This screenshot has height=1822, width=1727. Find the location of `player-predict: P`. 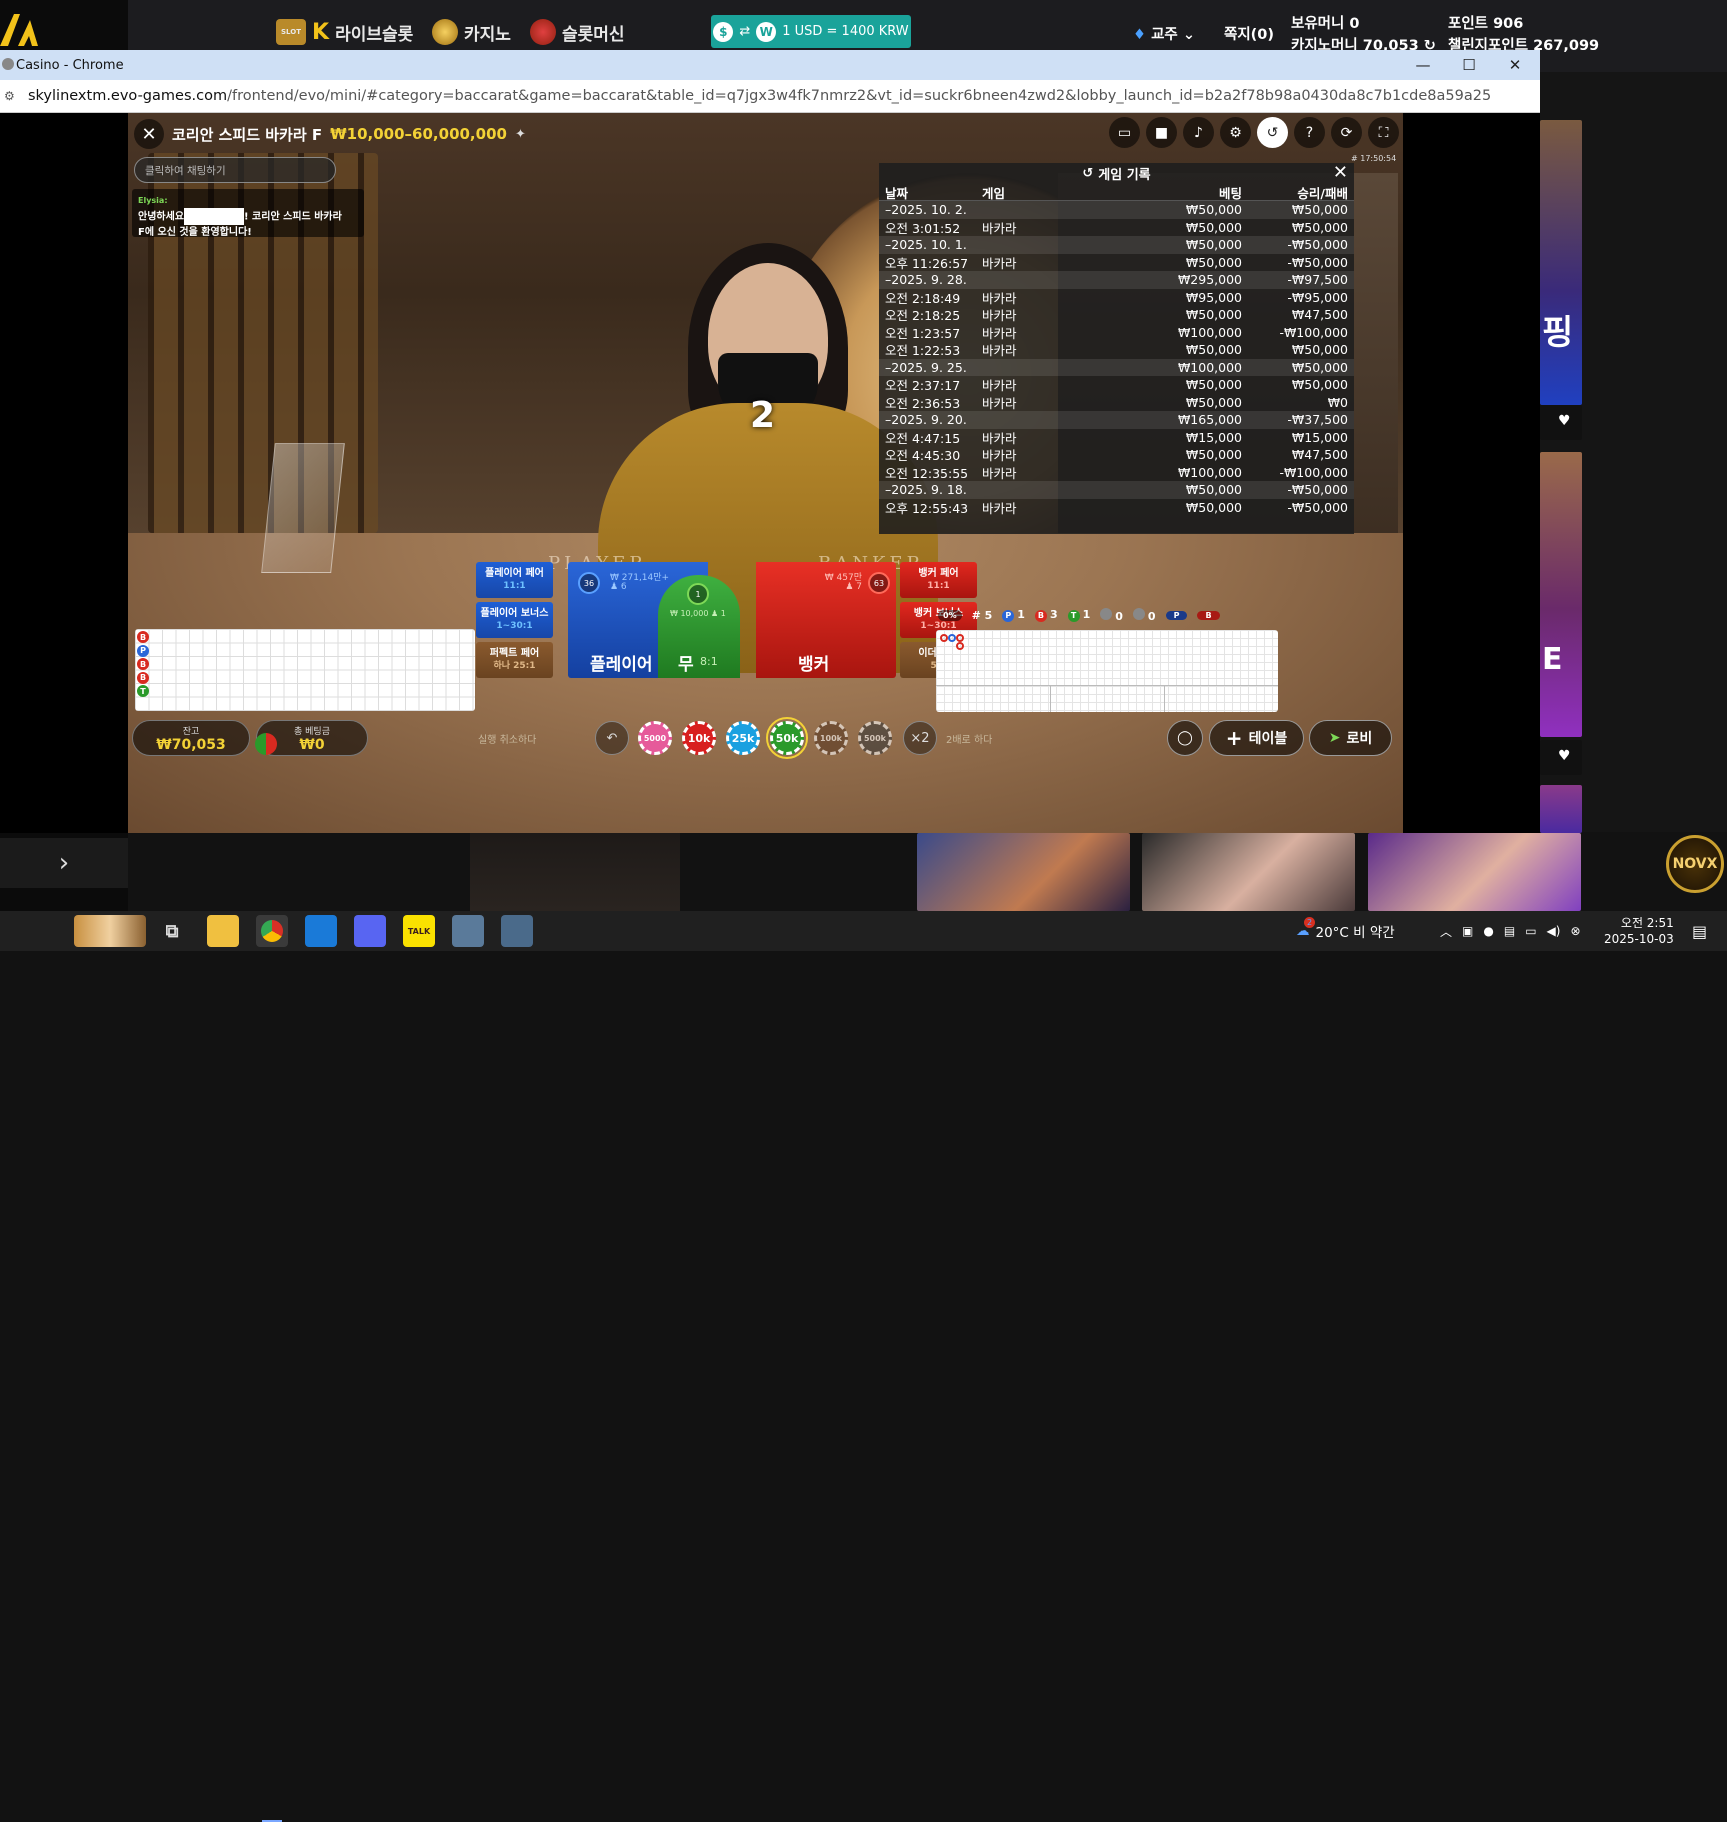

player-predict: P is located at coordinates (1176, 615).